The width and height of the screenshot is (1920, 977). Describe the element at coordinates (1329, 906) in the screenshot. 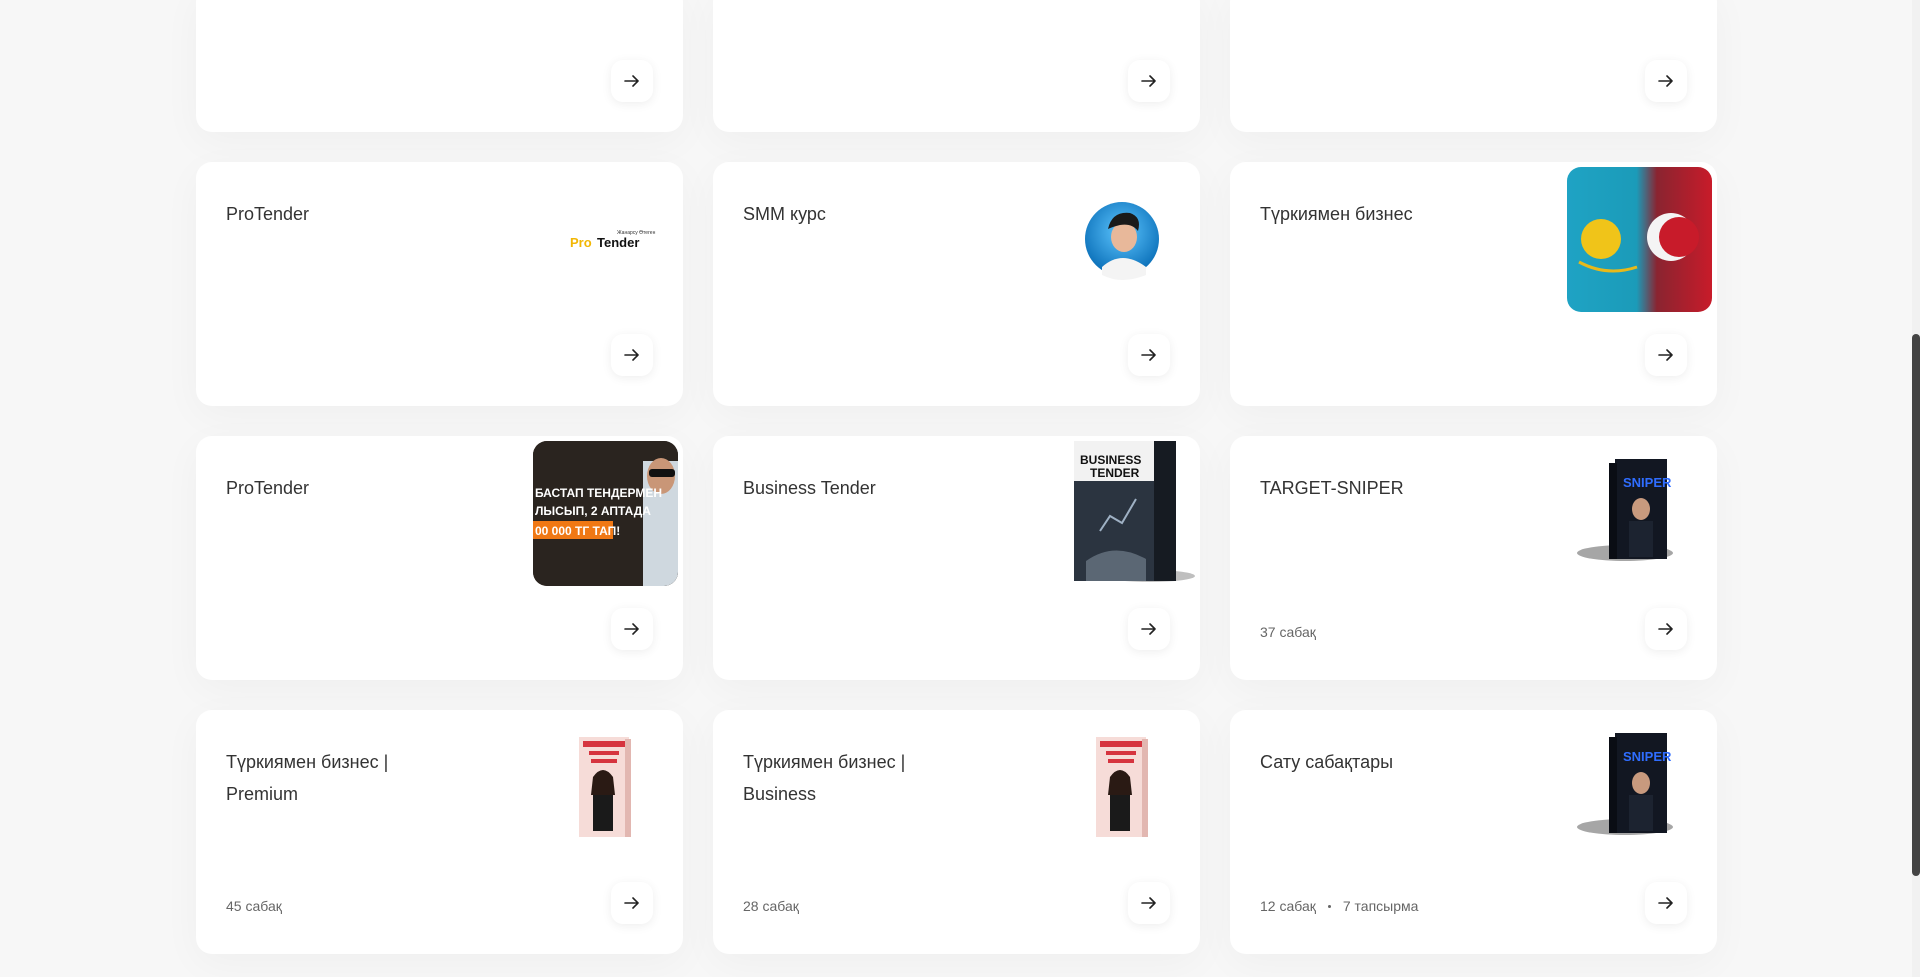

I see `meta-separator-dot` at that location.